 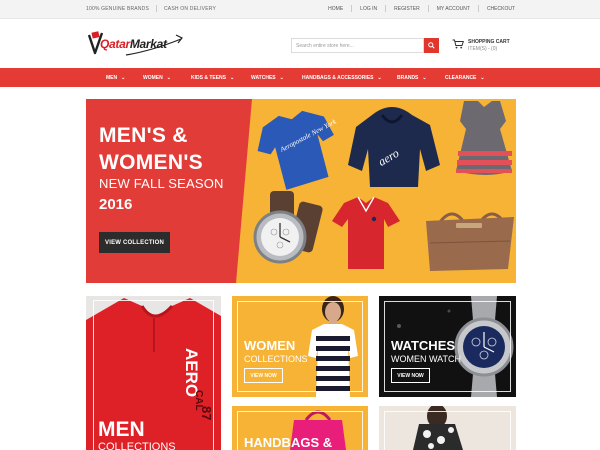 I want to click on tile-handbags-title: HANDBAGS &, so click(x=288, y=442).